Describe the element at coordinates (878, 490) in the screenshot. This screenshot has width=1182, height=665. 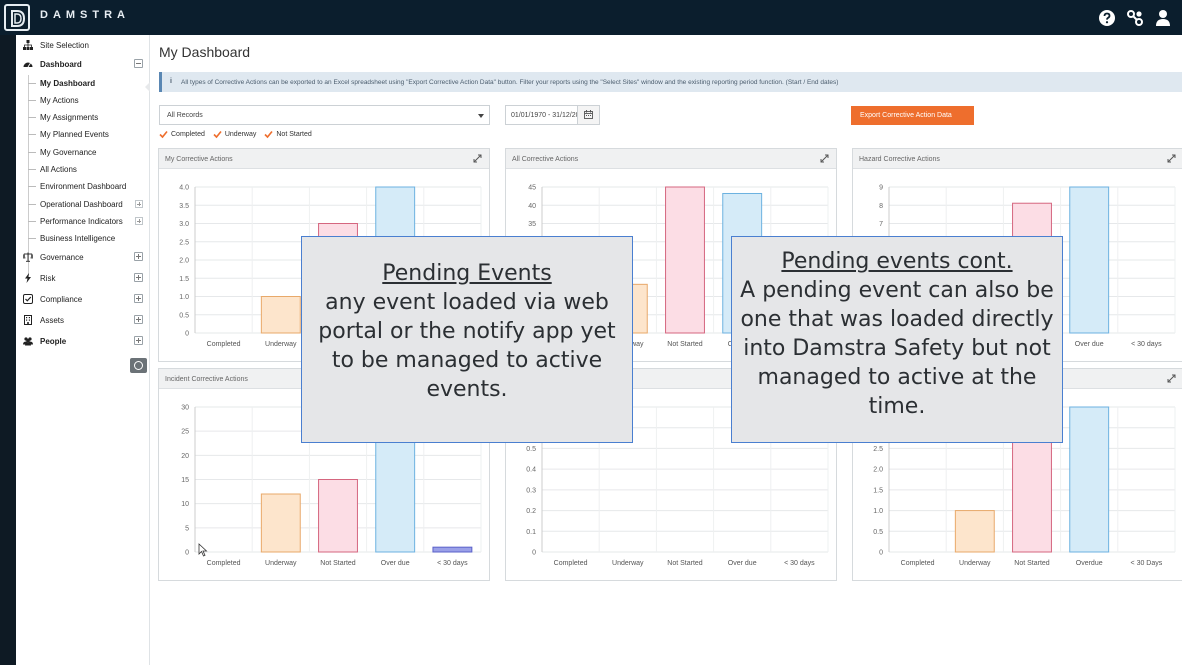
I see `y-tick-label: 1.5` at that location.